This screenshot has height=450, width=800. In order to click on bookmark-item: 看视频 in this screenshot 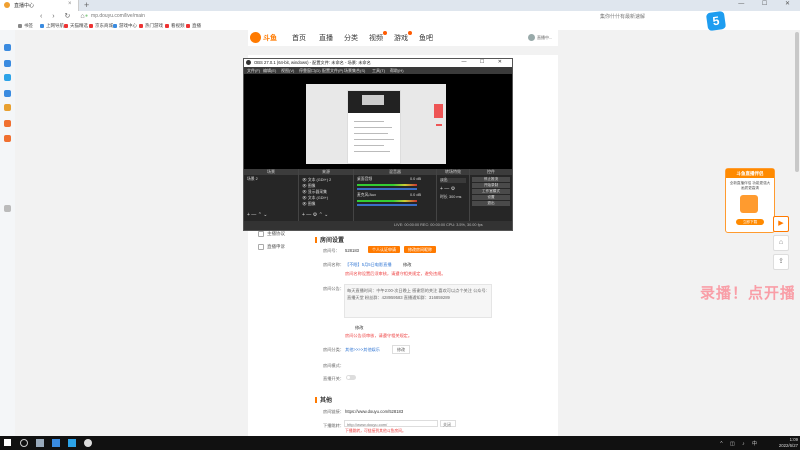, I will do `click(175, 26)`.